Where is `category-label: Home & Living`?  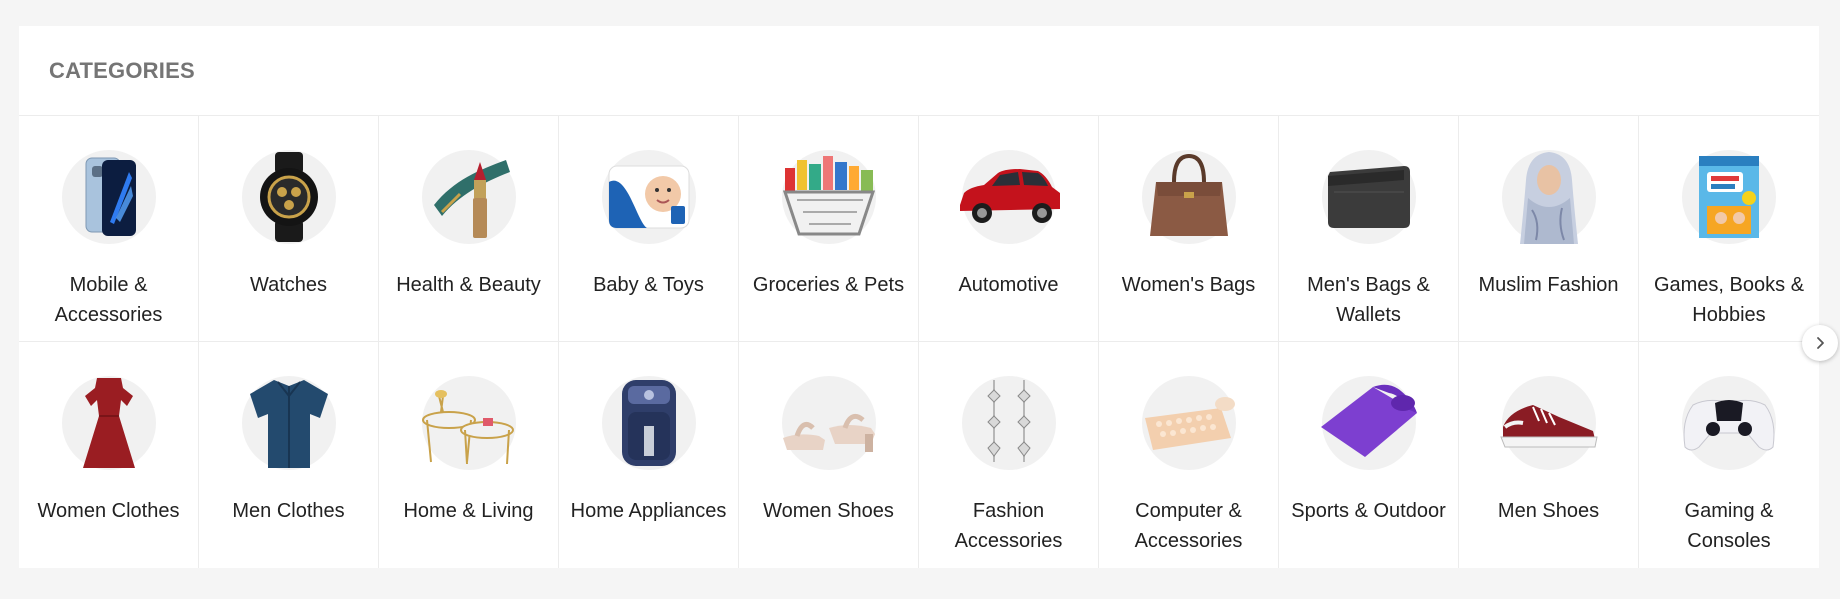 category-label: Home & Living is located at coordinates (468, 511).